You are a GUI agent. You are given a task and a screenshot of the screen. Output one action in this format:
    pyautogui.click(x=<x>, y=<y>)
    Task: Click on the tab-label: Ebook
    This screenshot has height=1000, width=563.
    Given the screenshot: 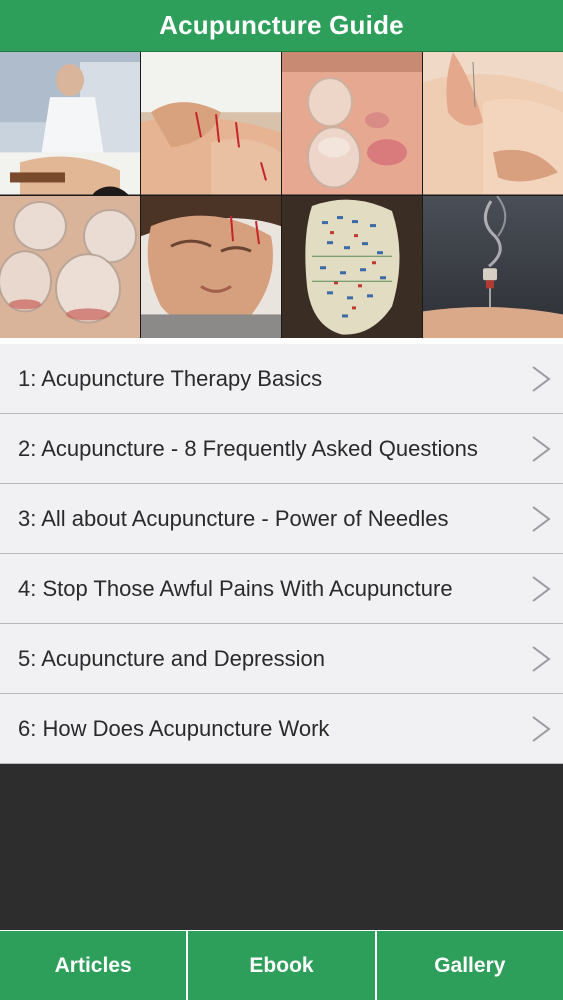 What is the action you would take?
    pyautogui.click(x=281, y=965)
    